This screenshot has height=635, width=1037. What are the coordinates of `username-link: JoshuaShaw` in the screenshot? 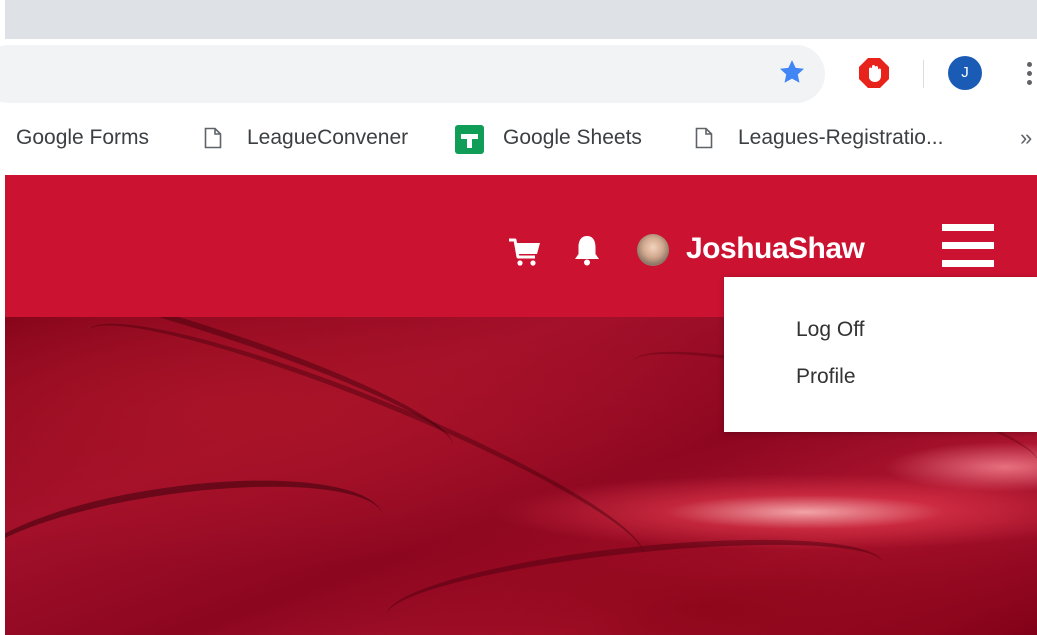 It's located at (775, 249).